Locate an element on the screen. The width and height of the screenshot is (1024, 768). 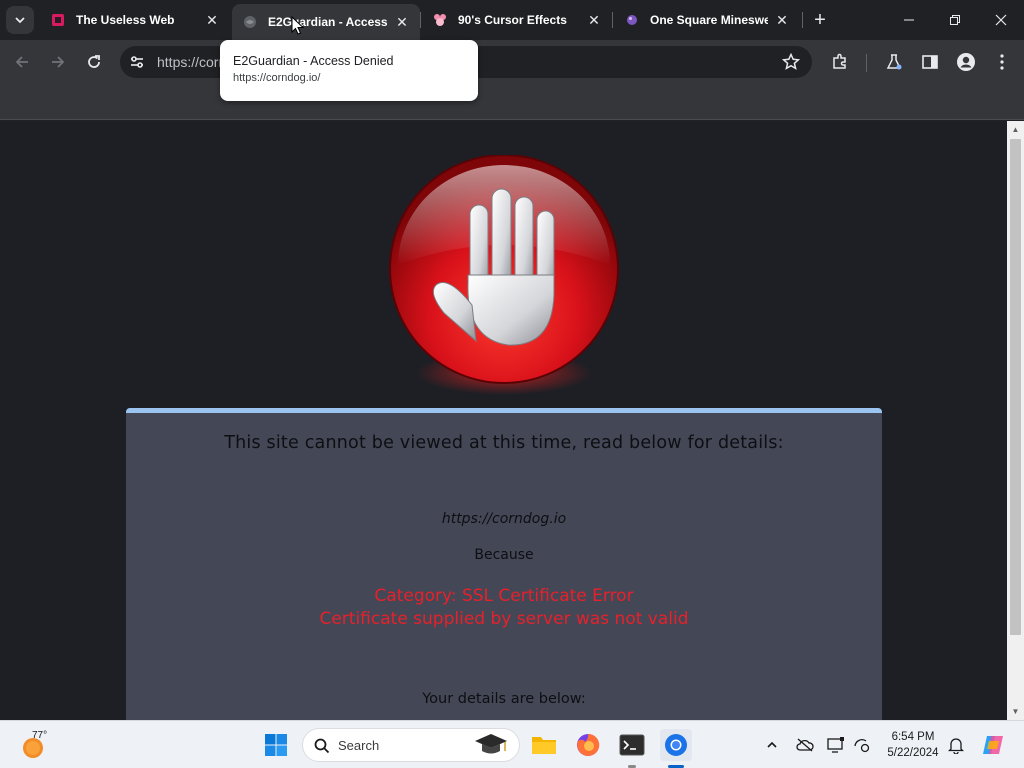
tab-e2guardian: E2Guardian - Access Denied ✕ is located at coordinates (326, 22).